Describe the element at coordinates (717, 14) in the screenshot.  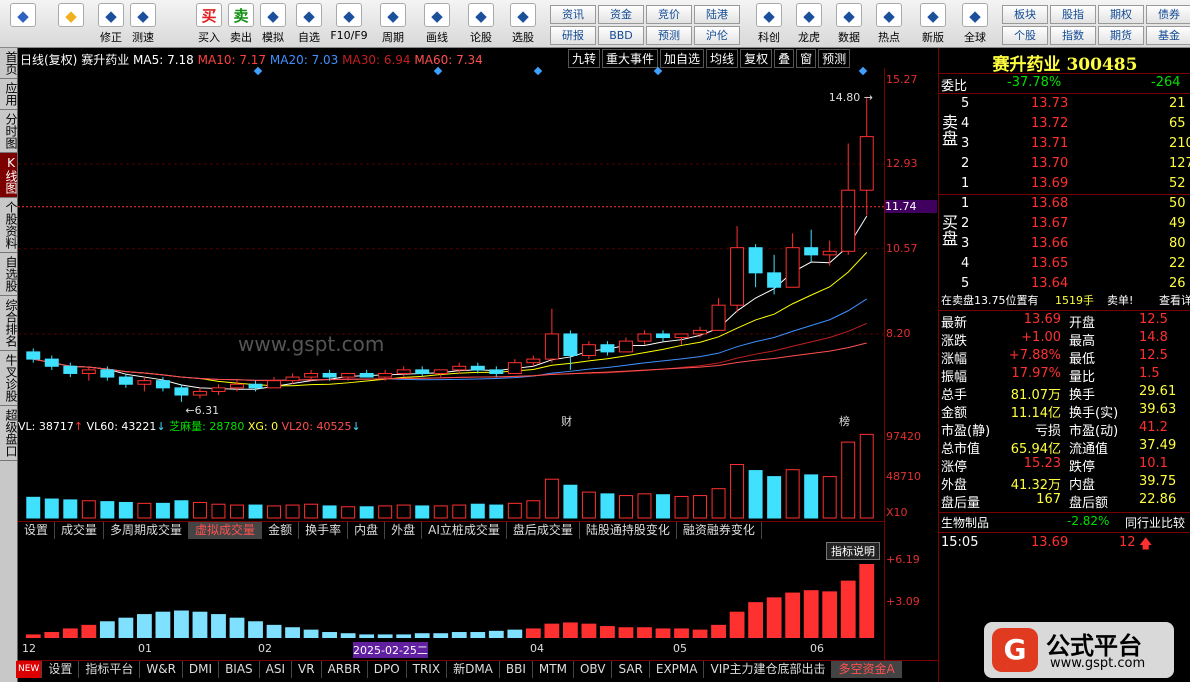
I see `toolbar-small-button: 陆港` at that location.